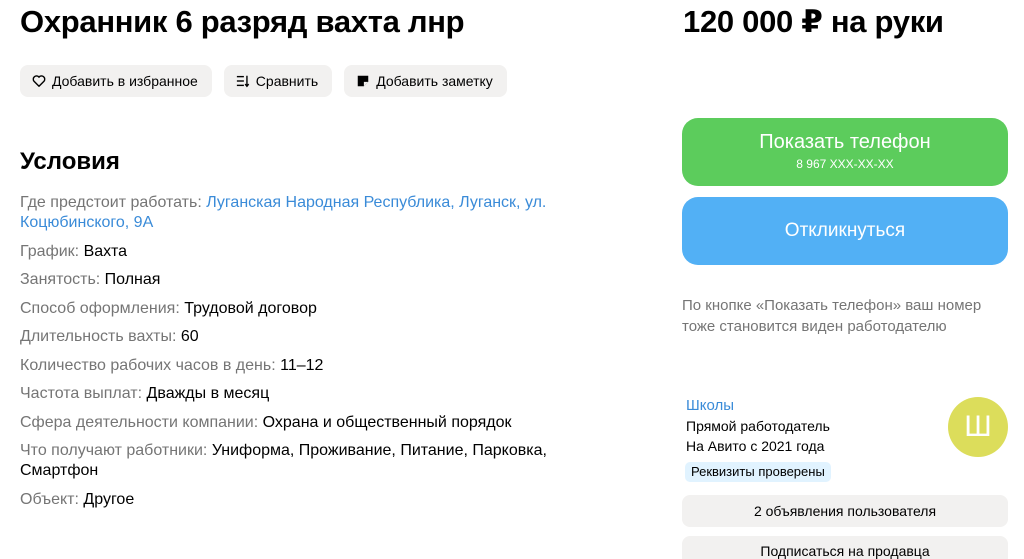  I want to click on seller-type: Прямой работодатель, so click(758, 426).